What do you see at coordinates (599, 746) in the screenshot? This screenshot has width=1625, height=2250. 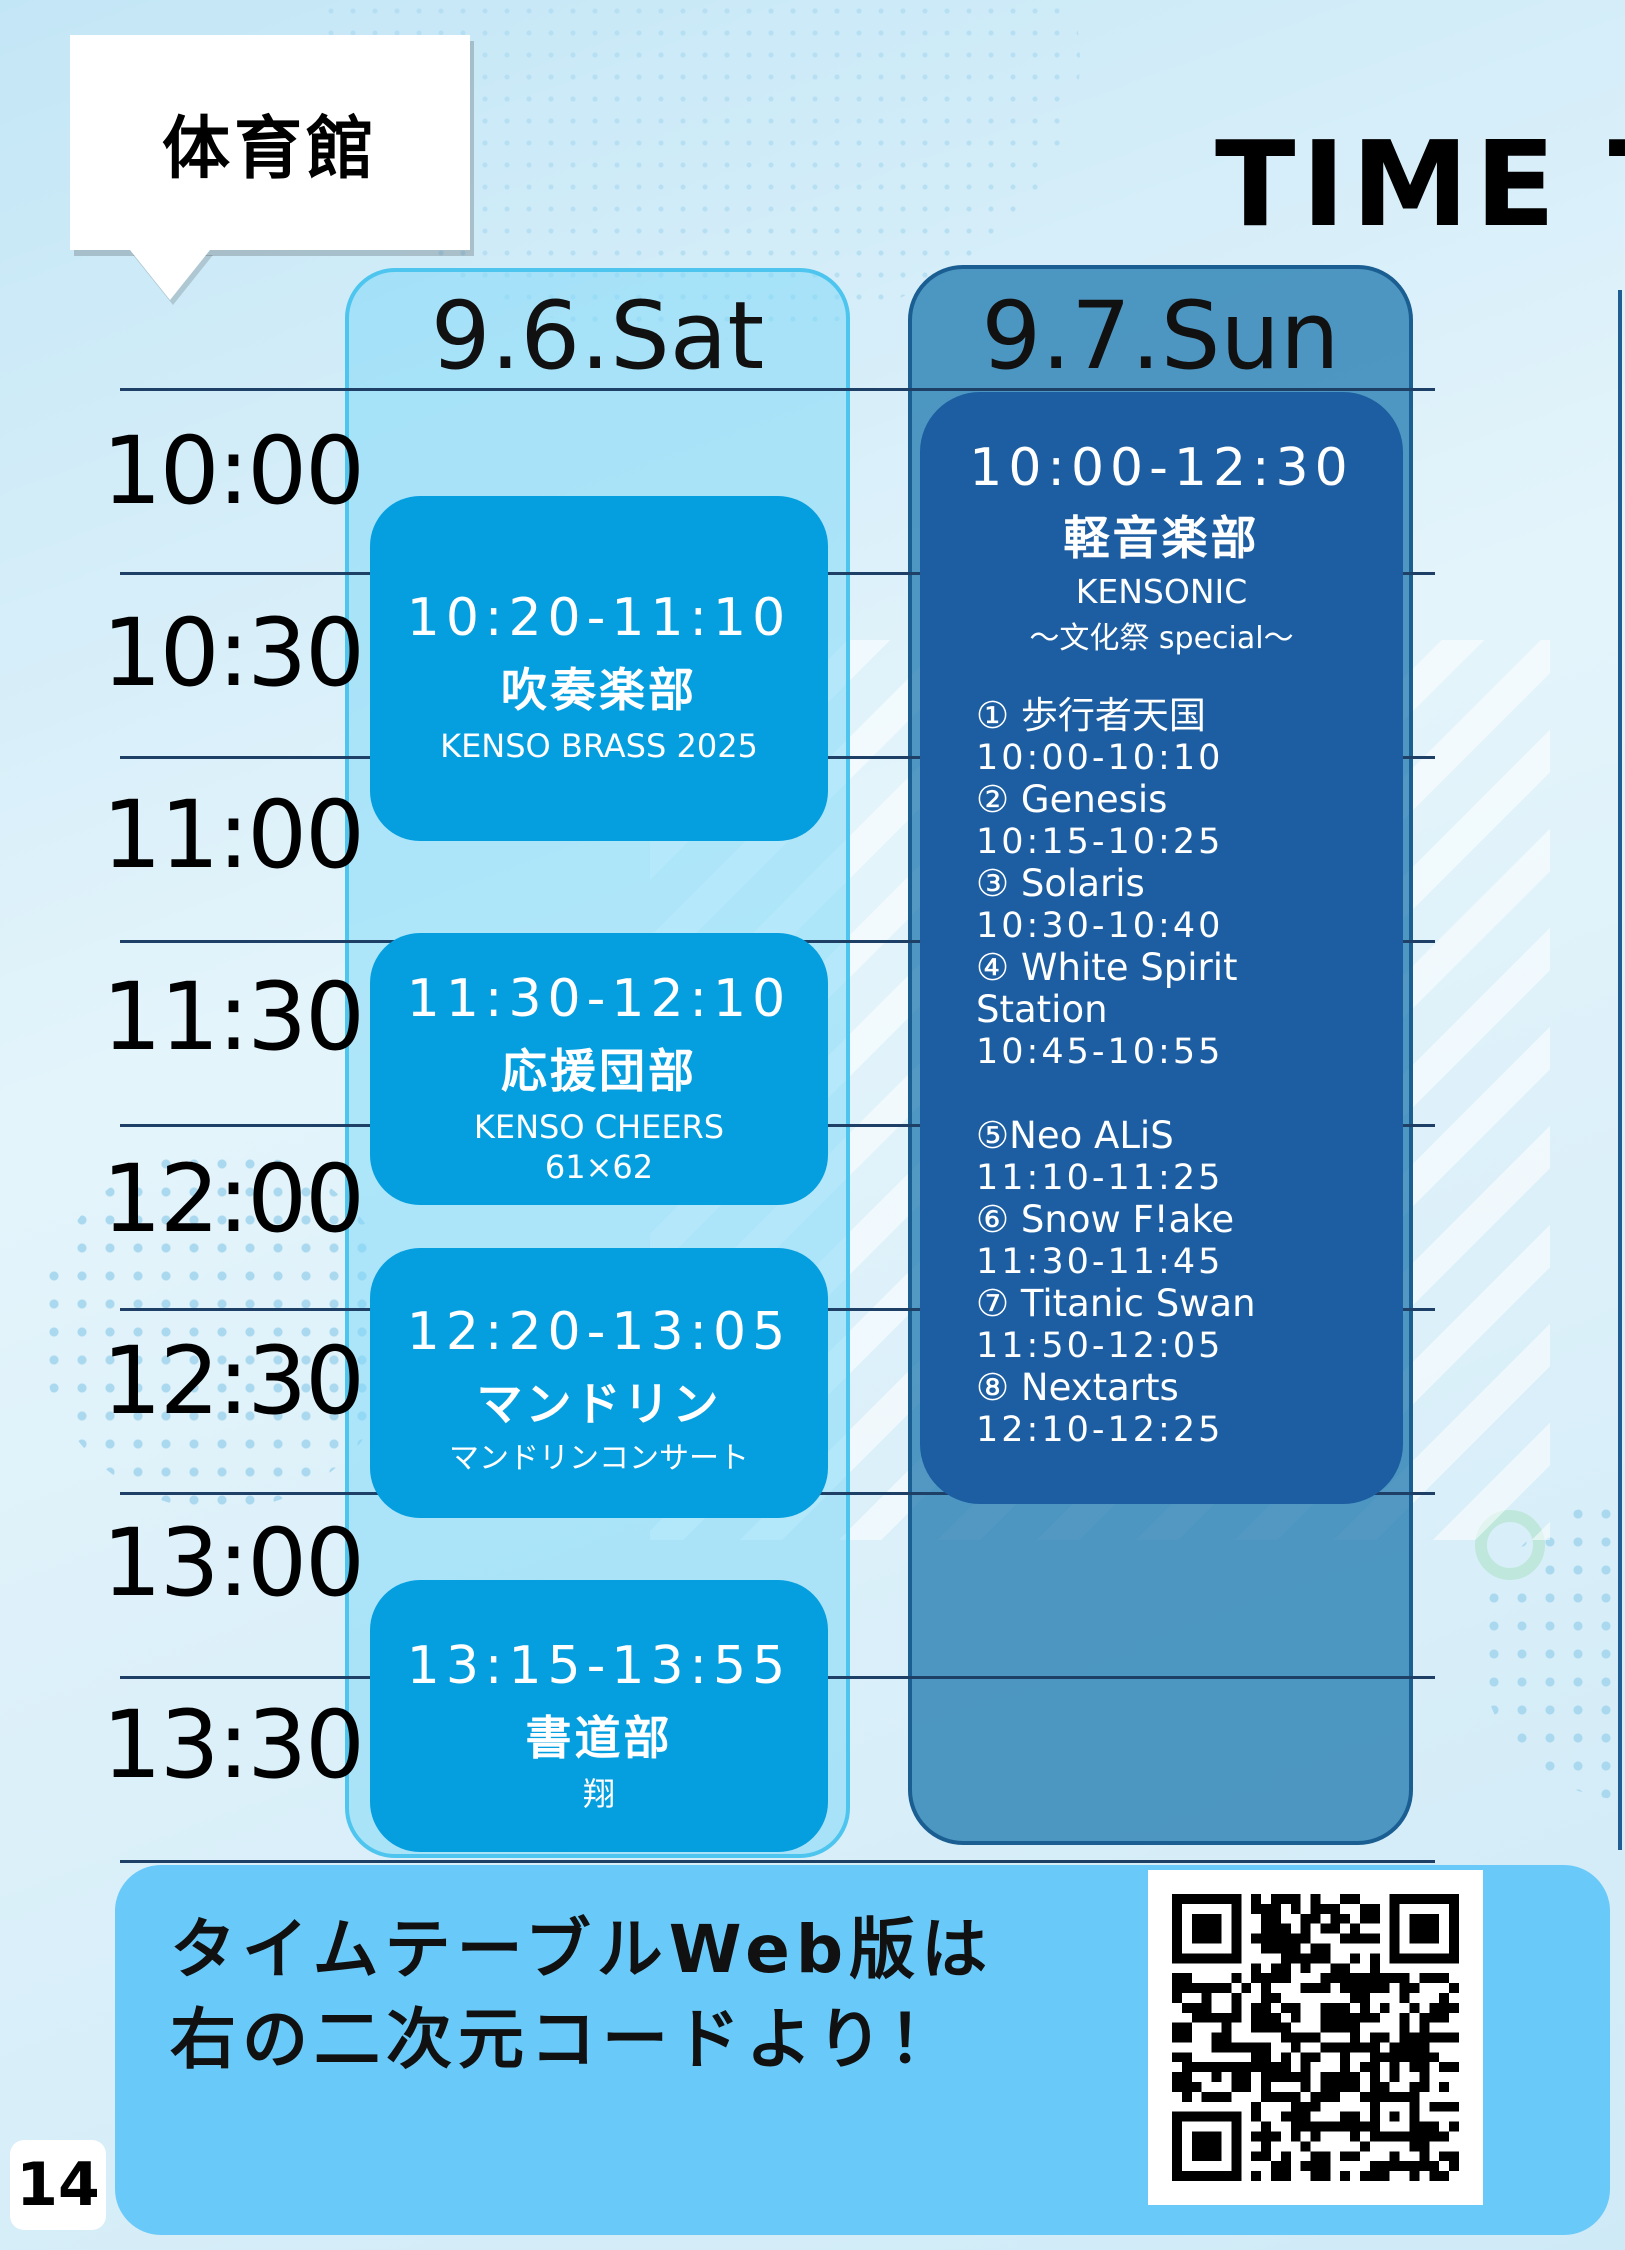 I see `event-subtitle: KENSO BRASS 2025` at bounding box center [599, 746].